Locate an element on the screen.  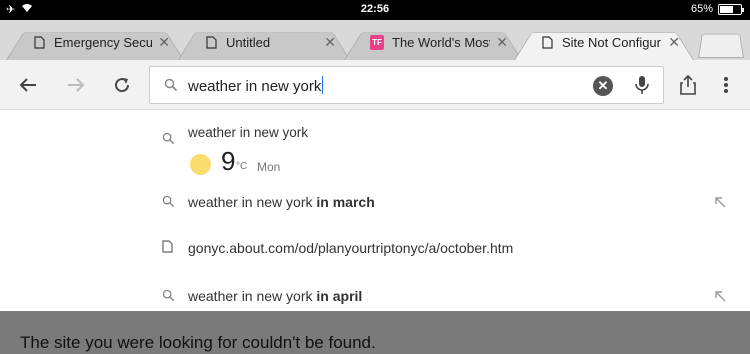
battery-level is located at coordinates (726, 9).